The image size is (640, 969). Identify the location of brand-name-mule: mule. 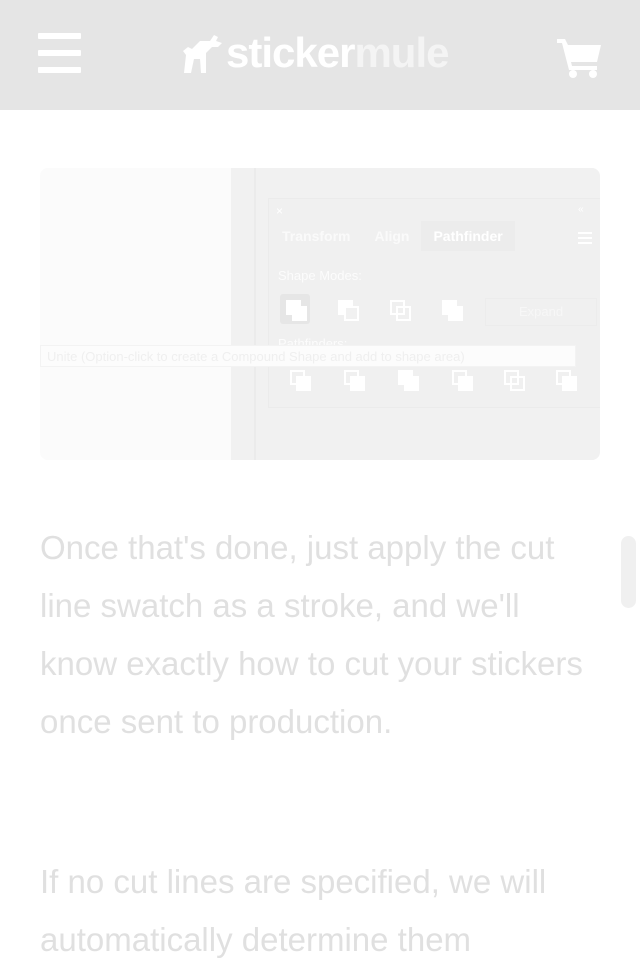
(401, 52).